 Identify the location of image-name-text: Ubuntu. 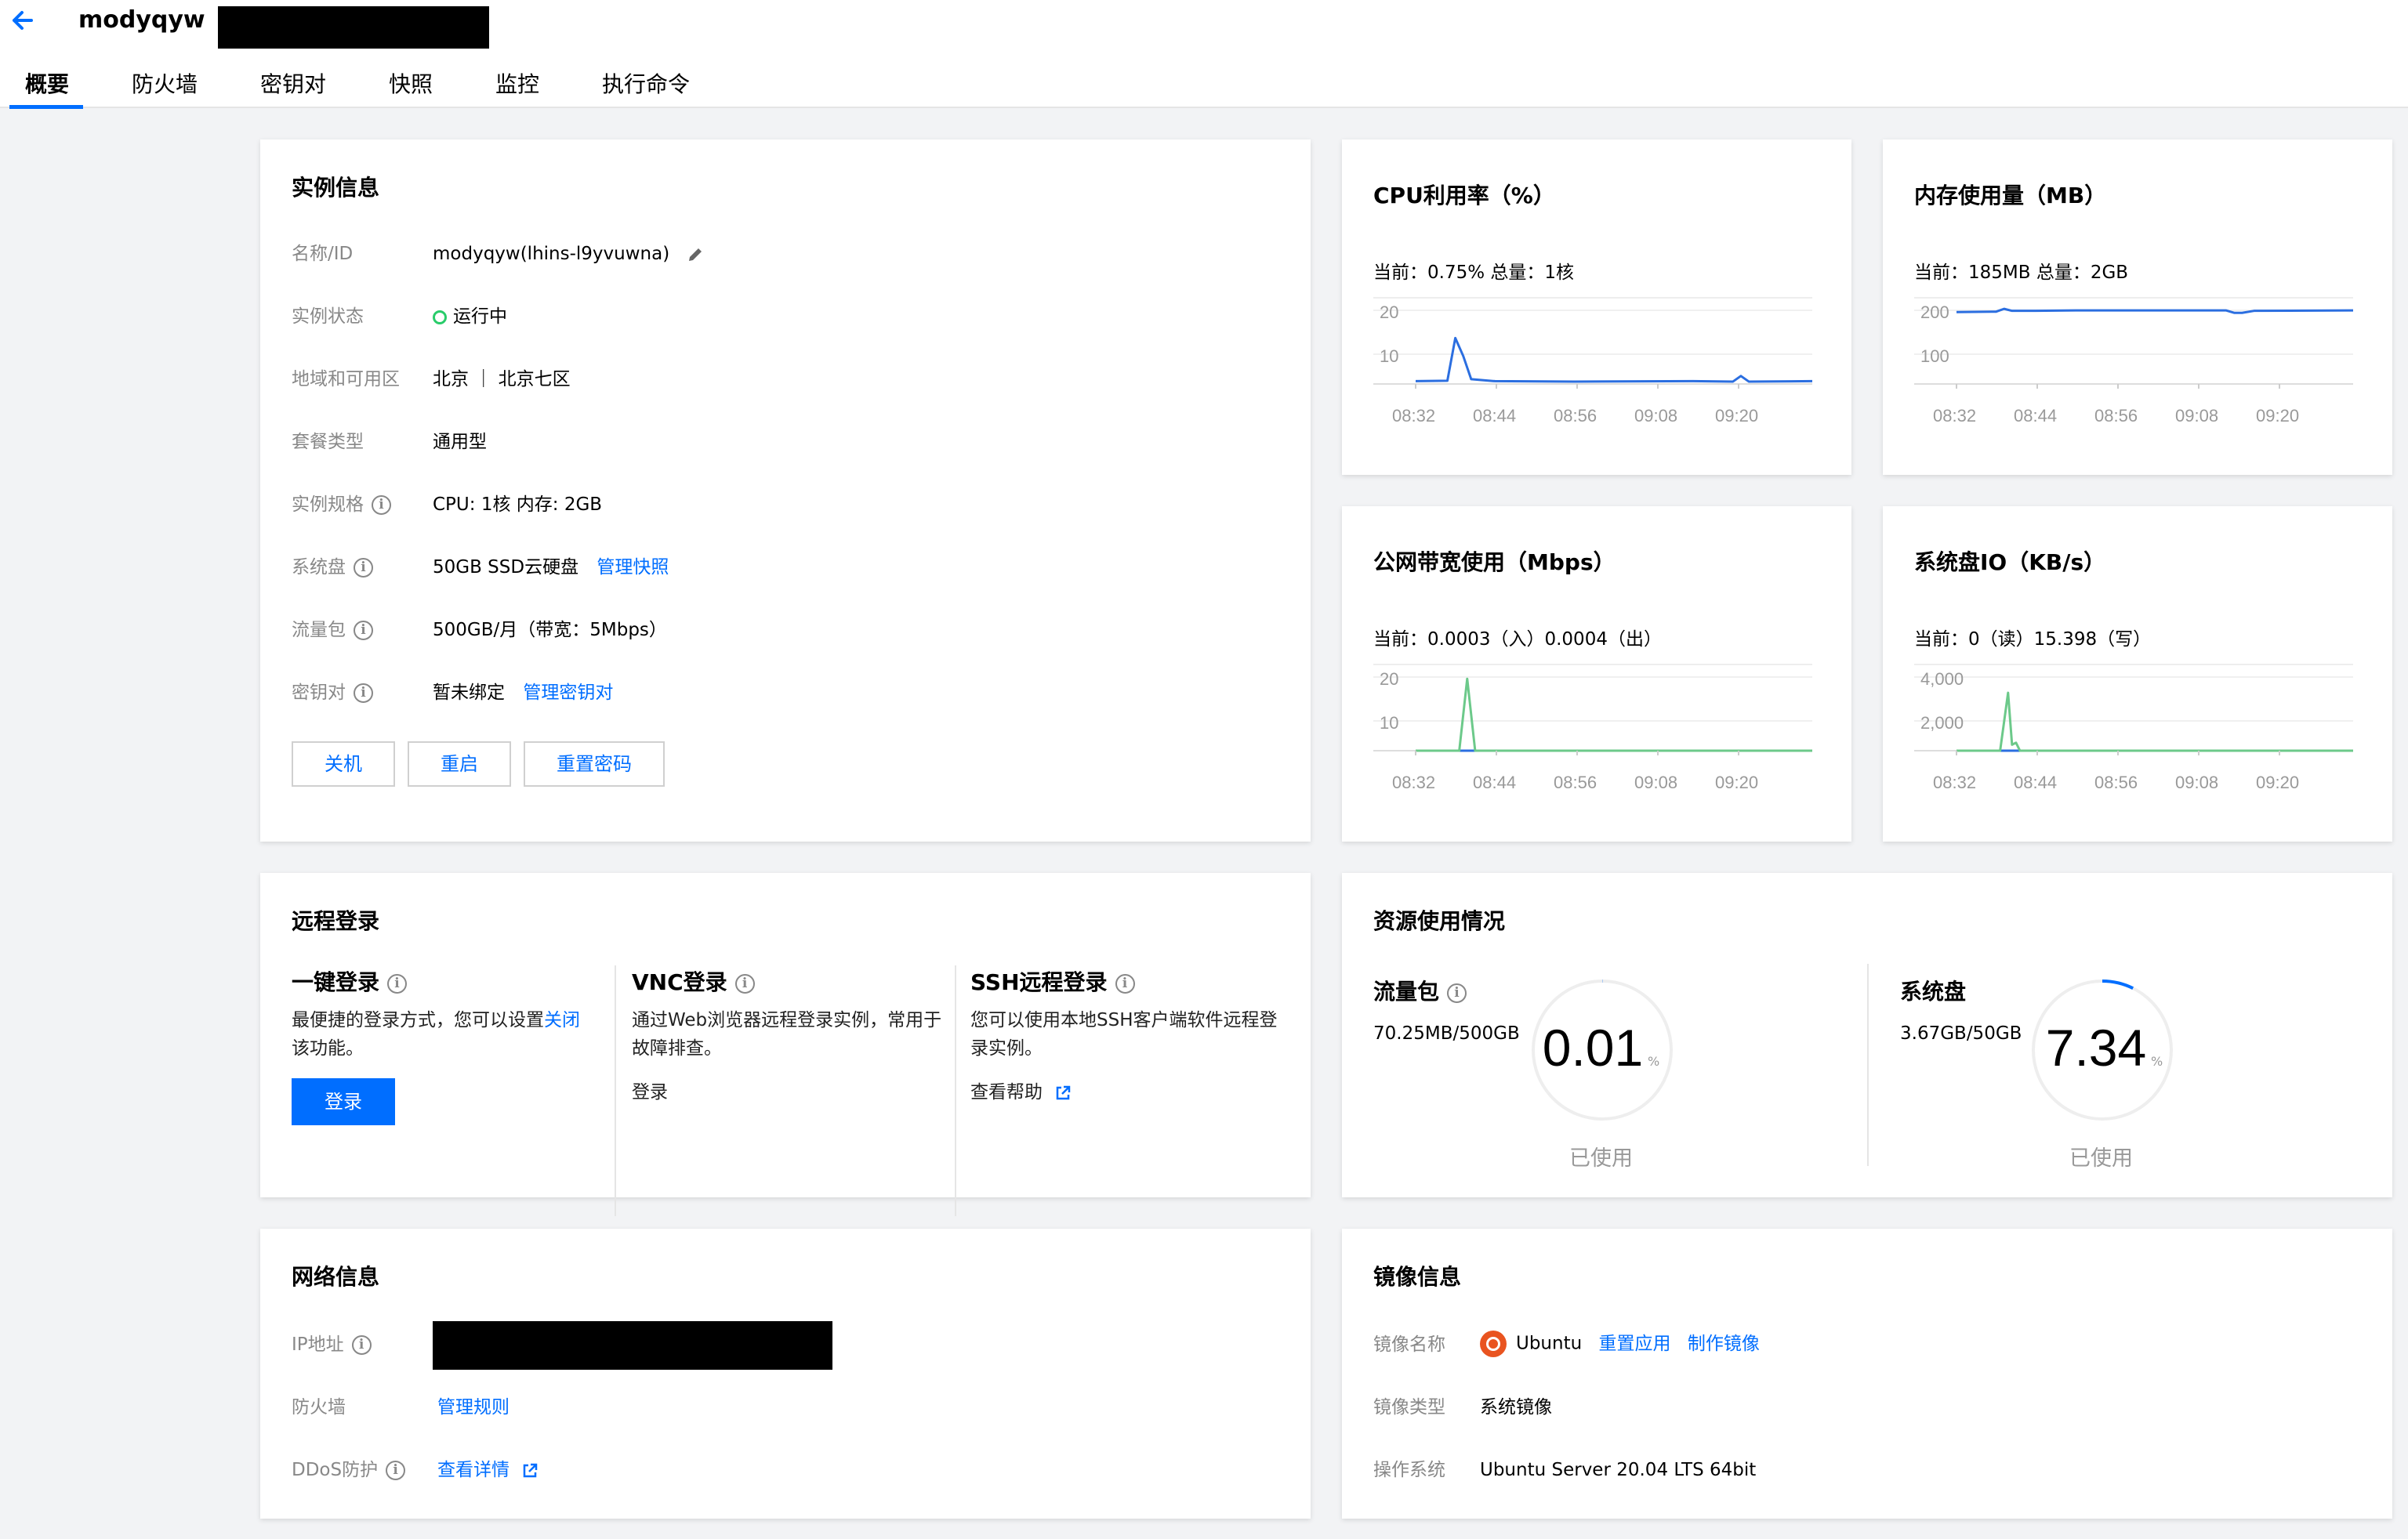
(1549, 1343).